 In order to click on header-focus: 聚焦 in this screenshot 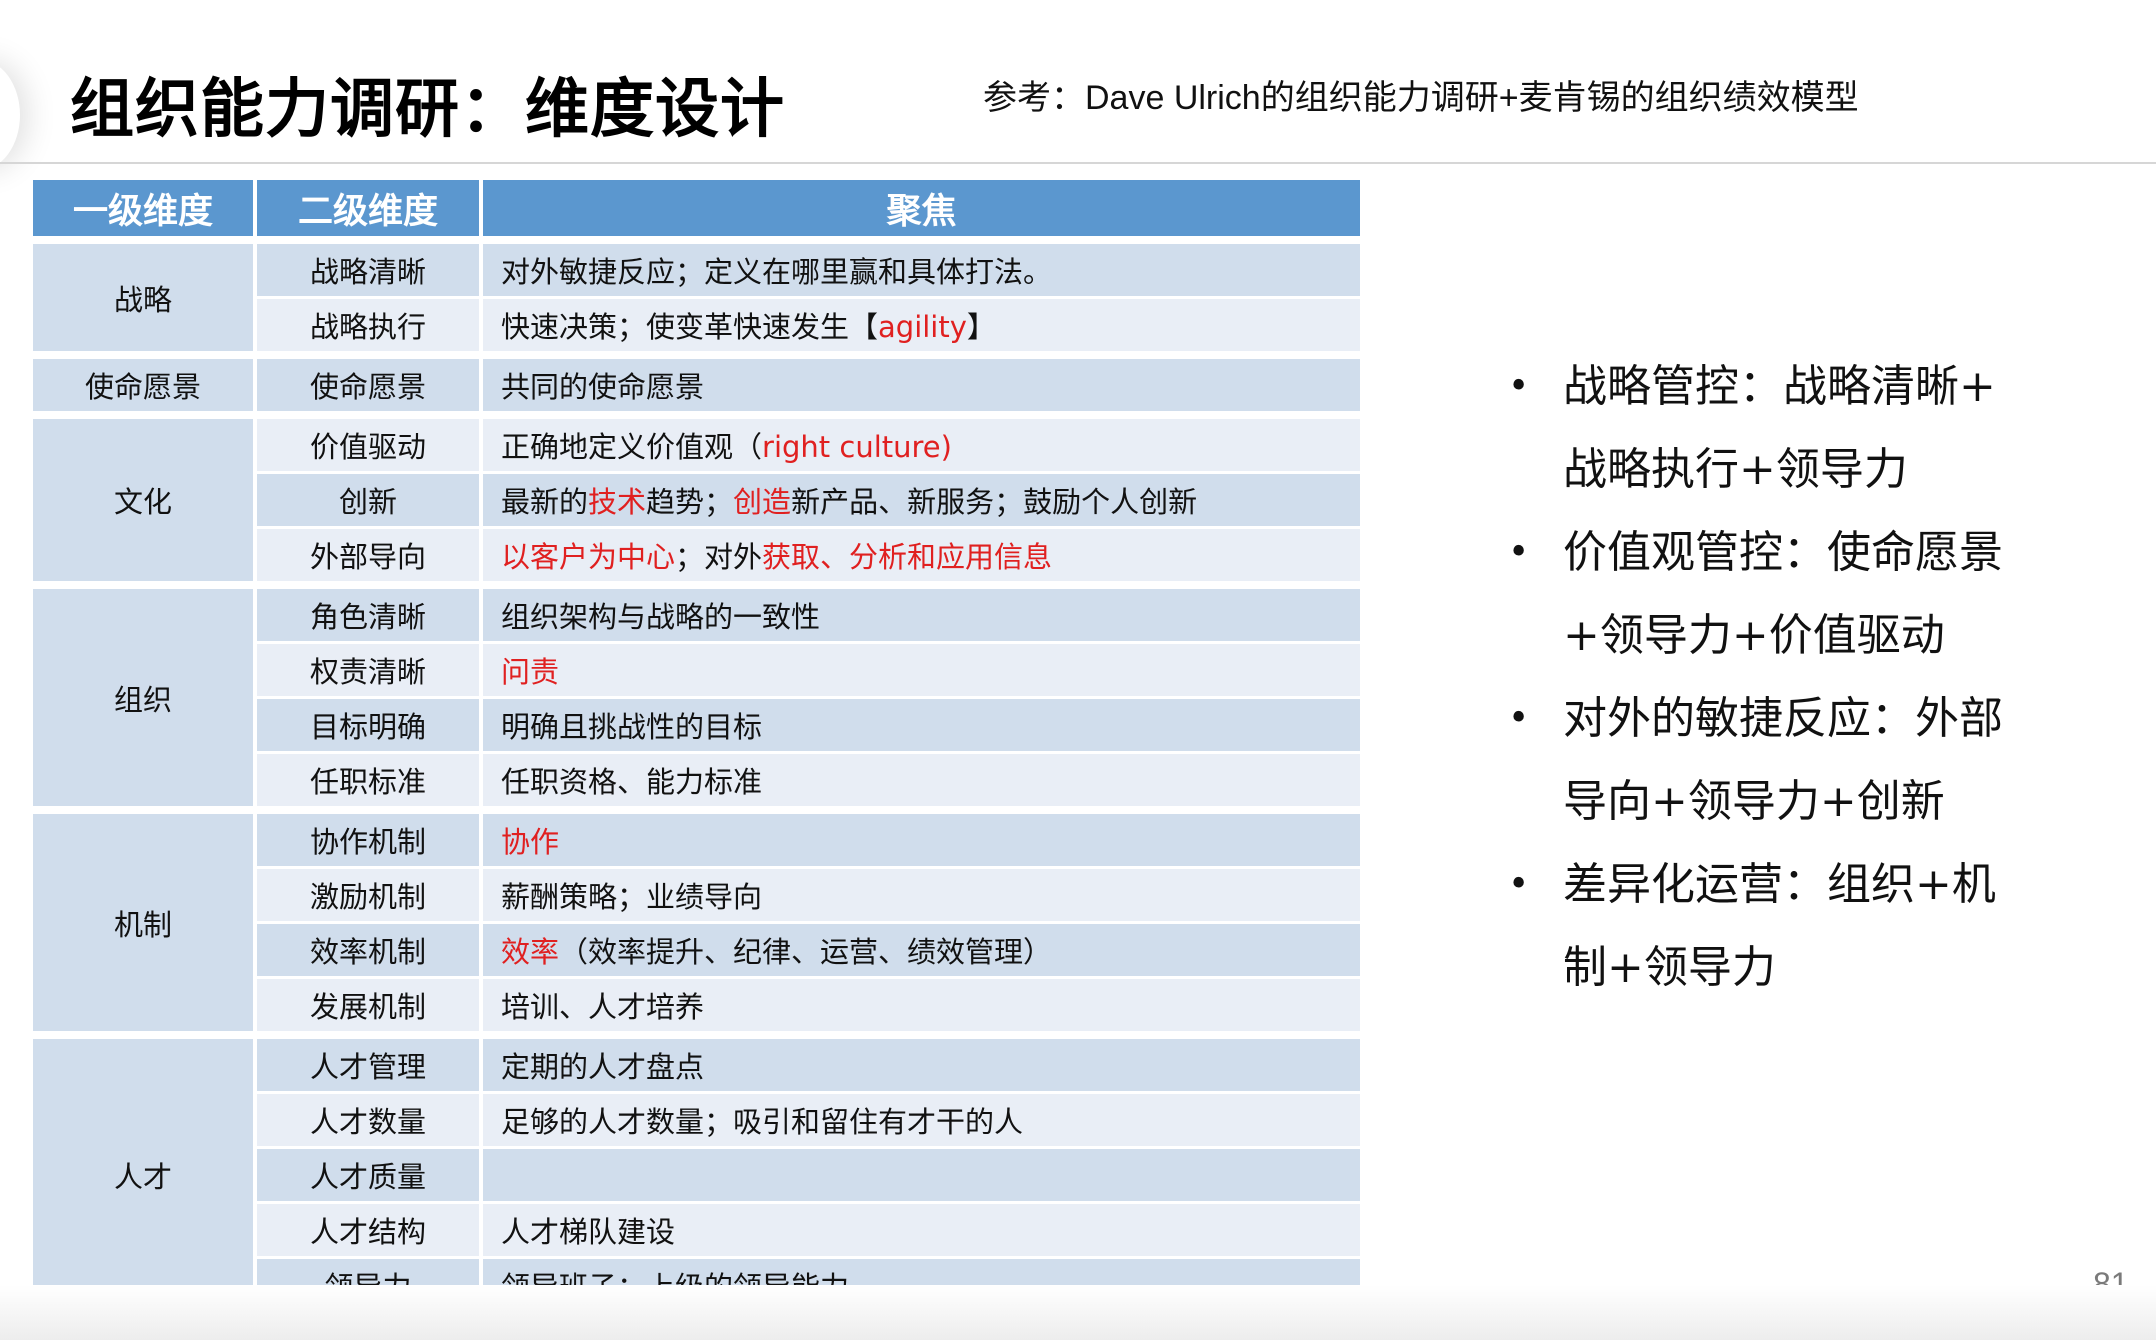, I will do `click(921, 212)`.